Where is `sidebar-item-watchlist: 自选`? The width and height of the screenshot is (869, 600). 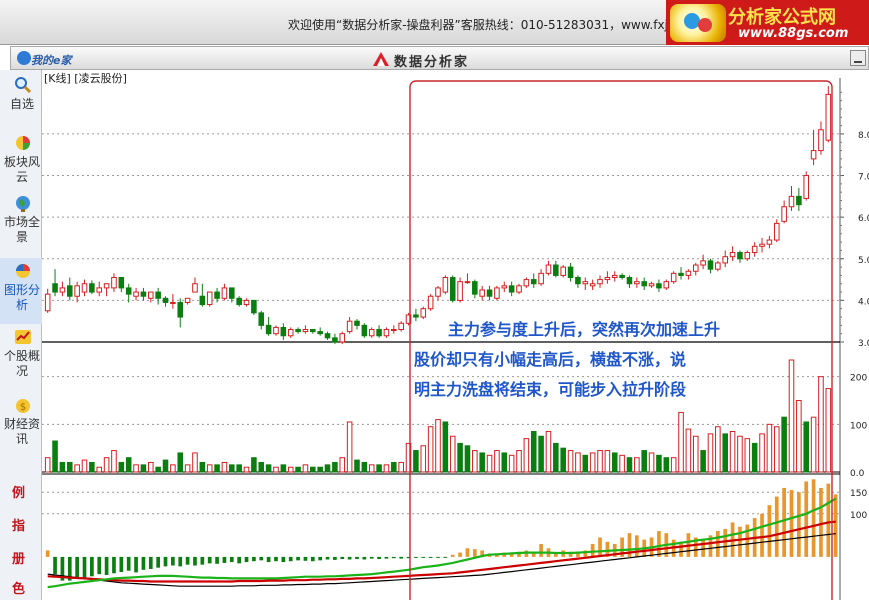
sidebar-item-watchlist: 自选 is located at coordinates (21, 105).